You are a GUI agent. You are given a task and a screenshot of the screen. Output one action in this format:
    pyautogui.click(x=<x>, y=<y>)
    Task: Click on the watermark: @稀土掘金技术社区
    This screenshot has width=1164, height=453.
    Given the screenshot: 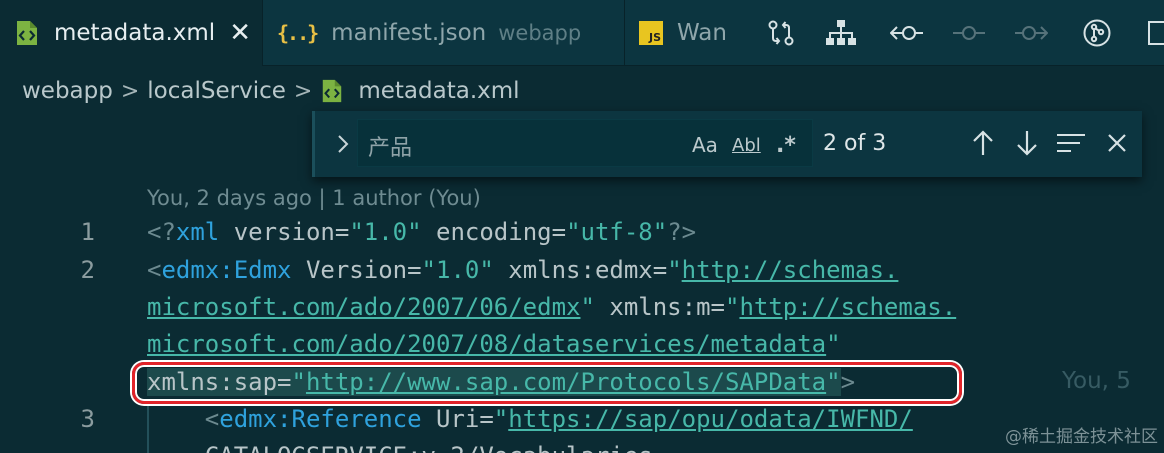 What is the action you would take?
    pyautogui.click(x=1081, y=437)
    